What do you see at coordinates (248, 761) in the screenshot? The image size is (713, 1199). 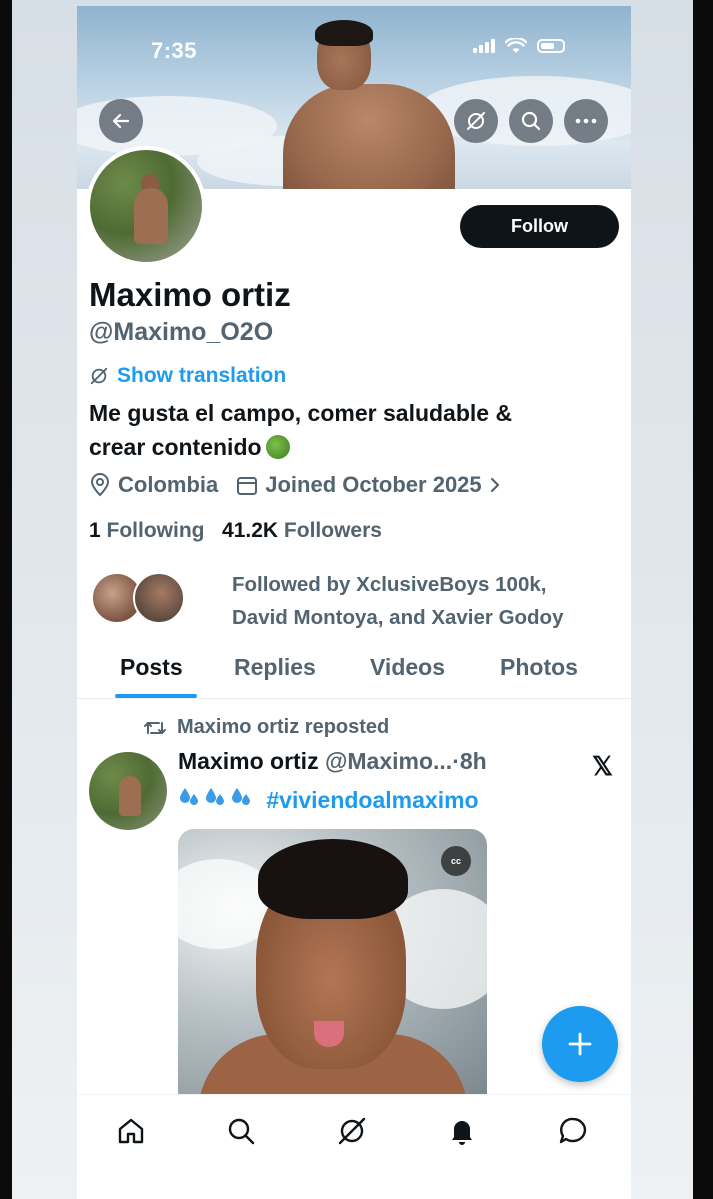 I see `post-author-name: Maximo ortiz` at bounding box center [248, 761].